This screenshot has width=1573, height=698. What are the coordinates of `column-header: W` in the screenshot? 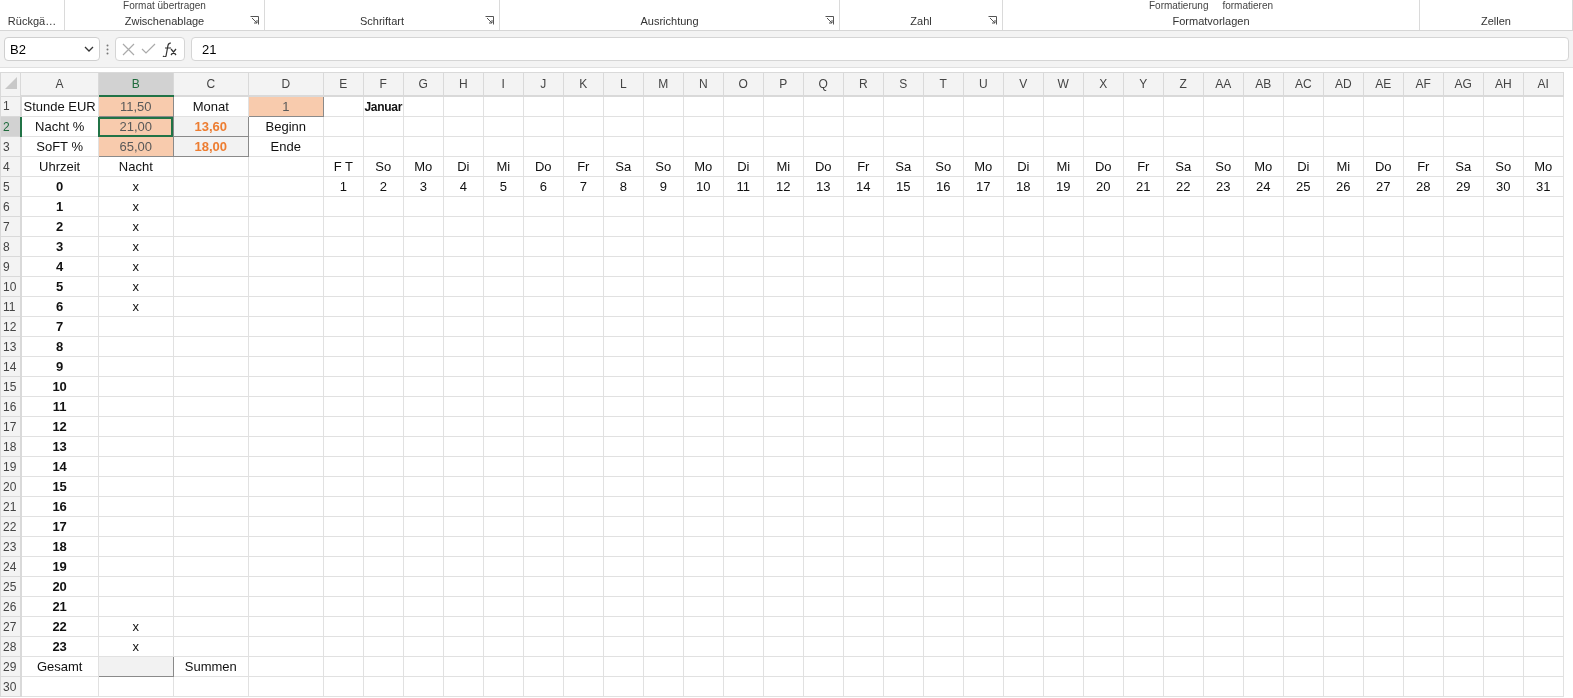 It's located at (1063, 84).